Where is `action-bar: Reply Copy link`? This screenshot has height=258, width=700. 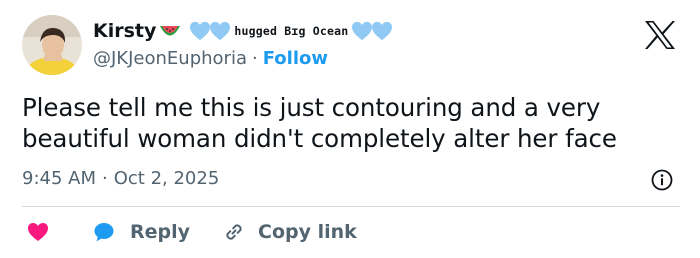 action-bar: Reply Copy link is located at coordinates (189, 232).